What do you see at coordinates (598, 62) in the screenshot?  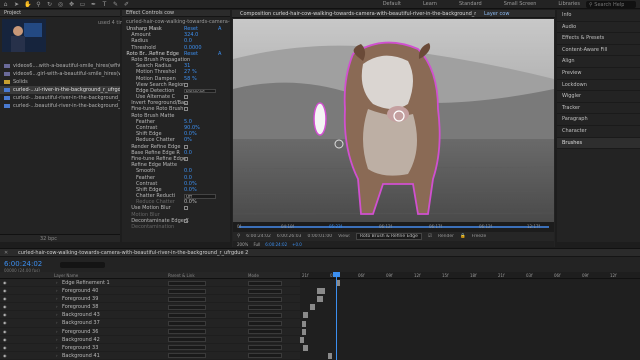 I see `panel-align: Align` at bounding box center [598, 62].